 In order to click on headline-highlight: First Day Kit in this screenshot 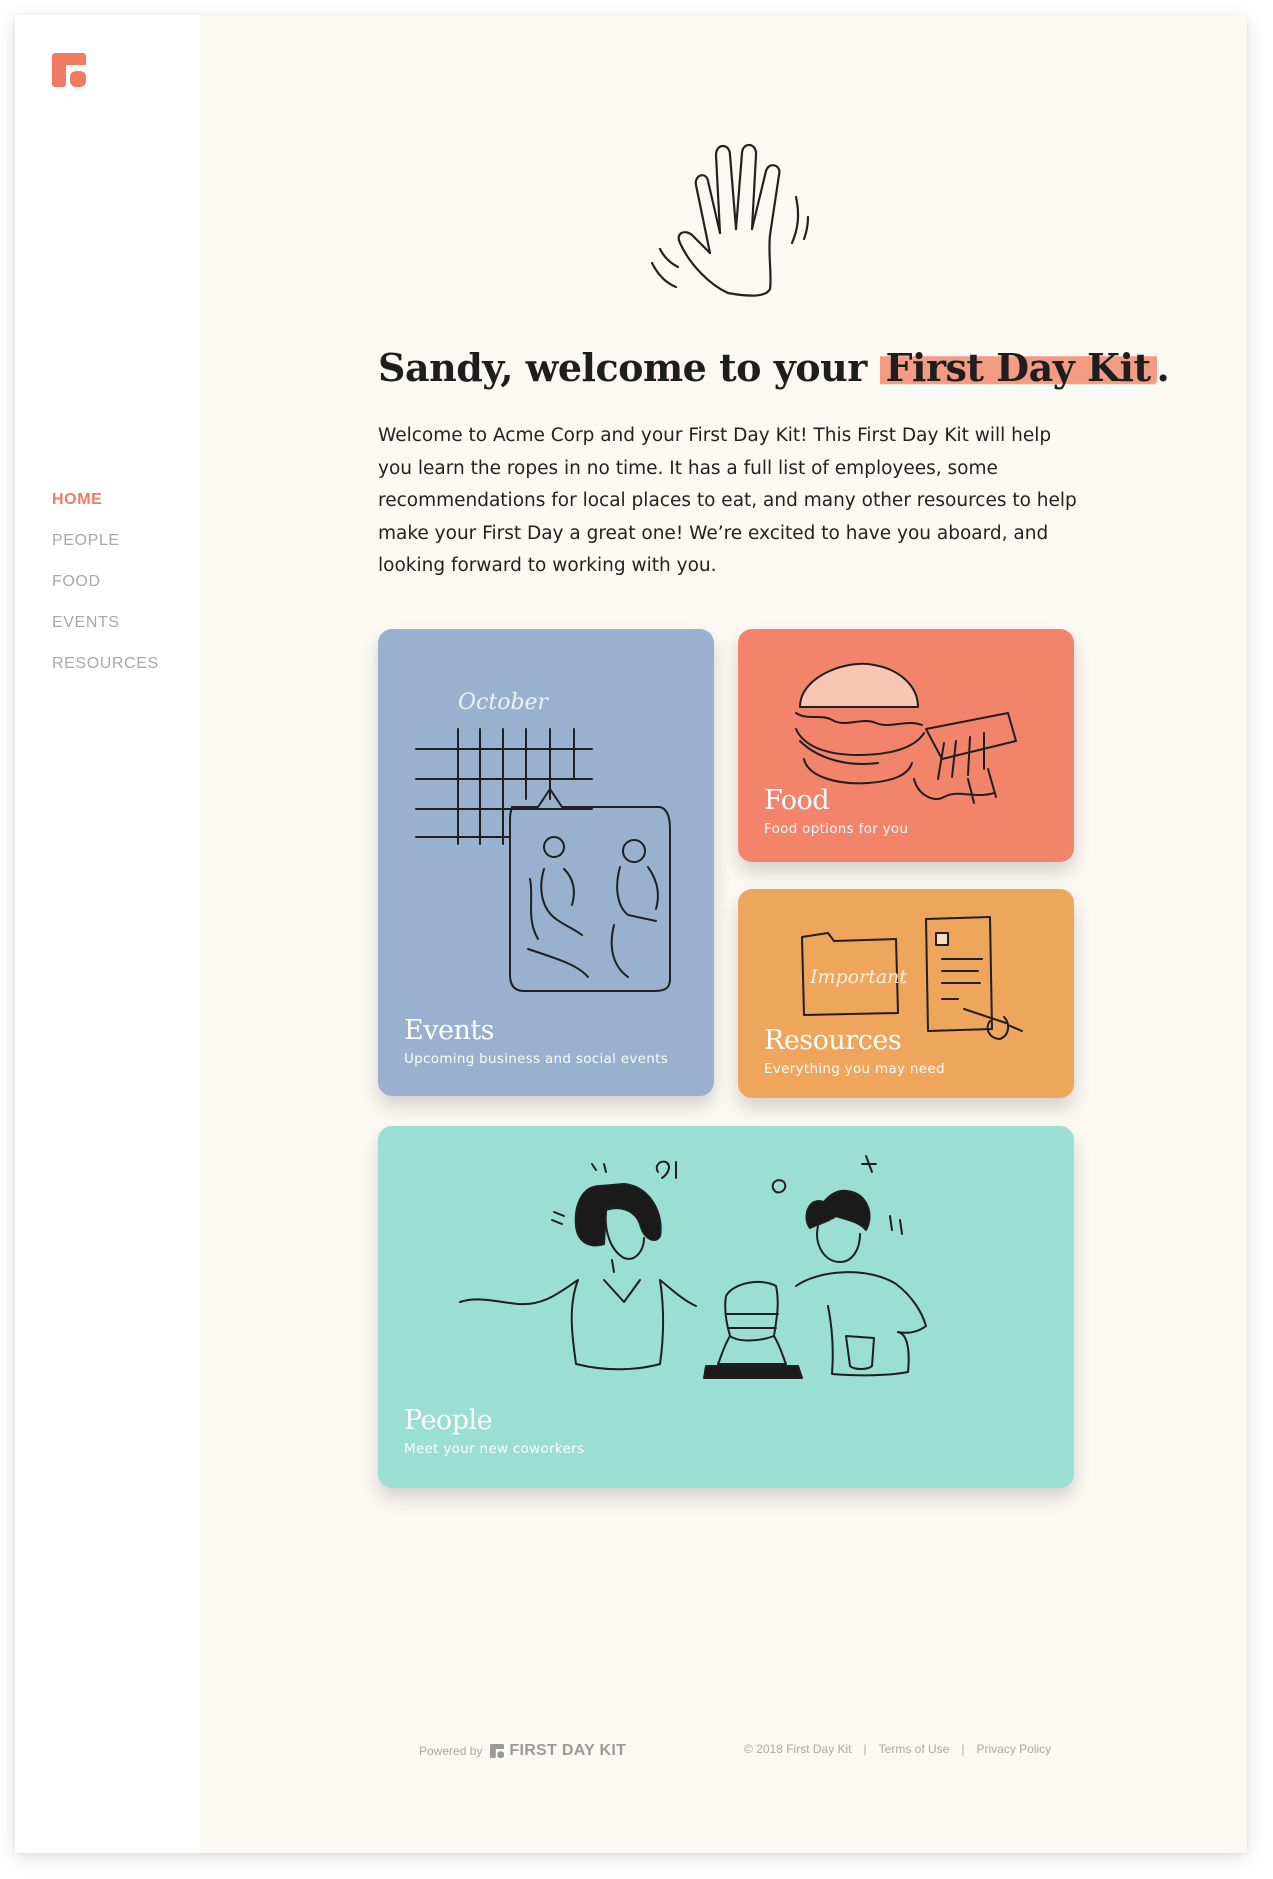, I will do `click(1018, 367)`.